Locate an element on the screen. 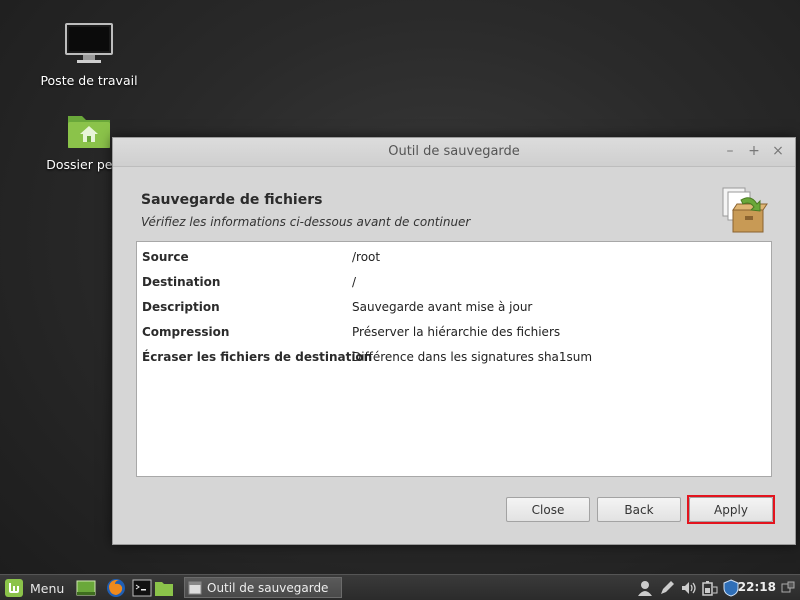  menu-button: Menu is located at coordinates (34, 588).